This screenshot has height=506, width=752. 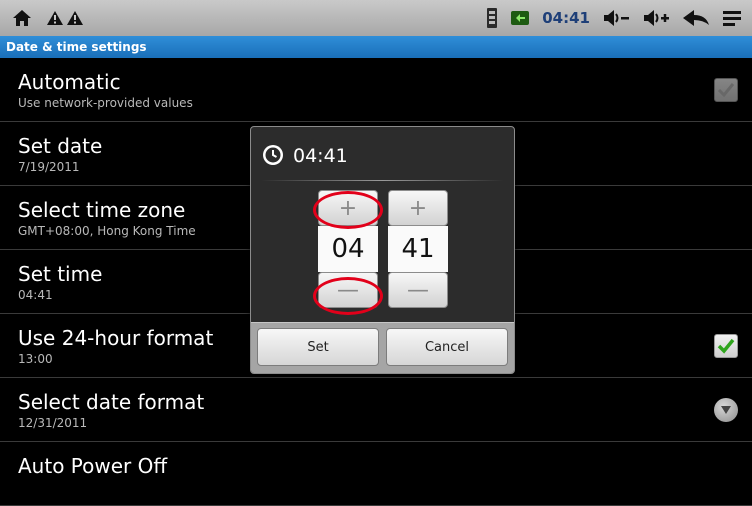 I want to click on hour-value: 04, so click(x=348, y=249).